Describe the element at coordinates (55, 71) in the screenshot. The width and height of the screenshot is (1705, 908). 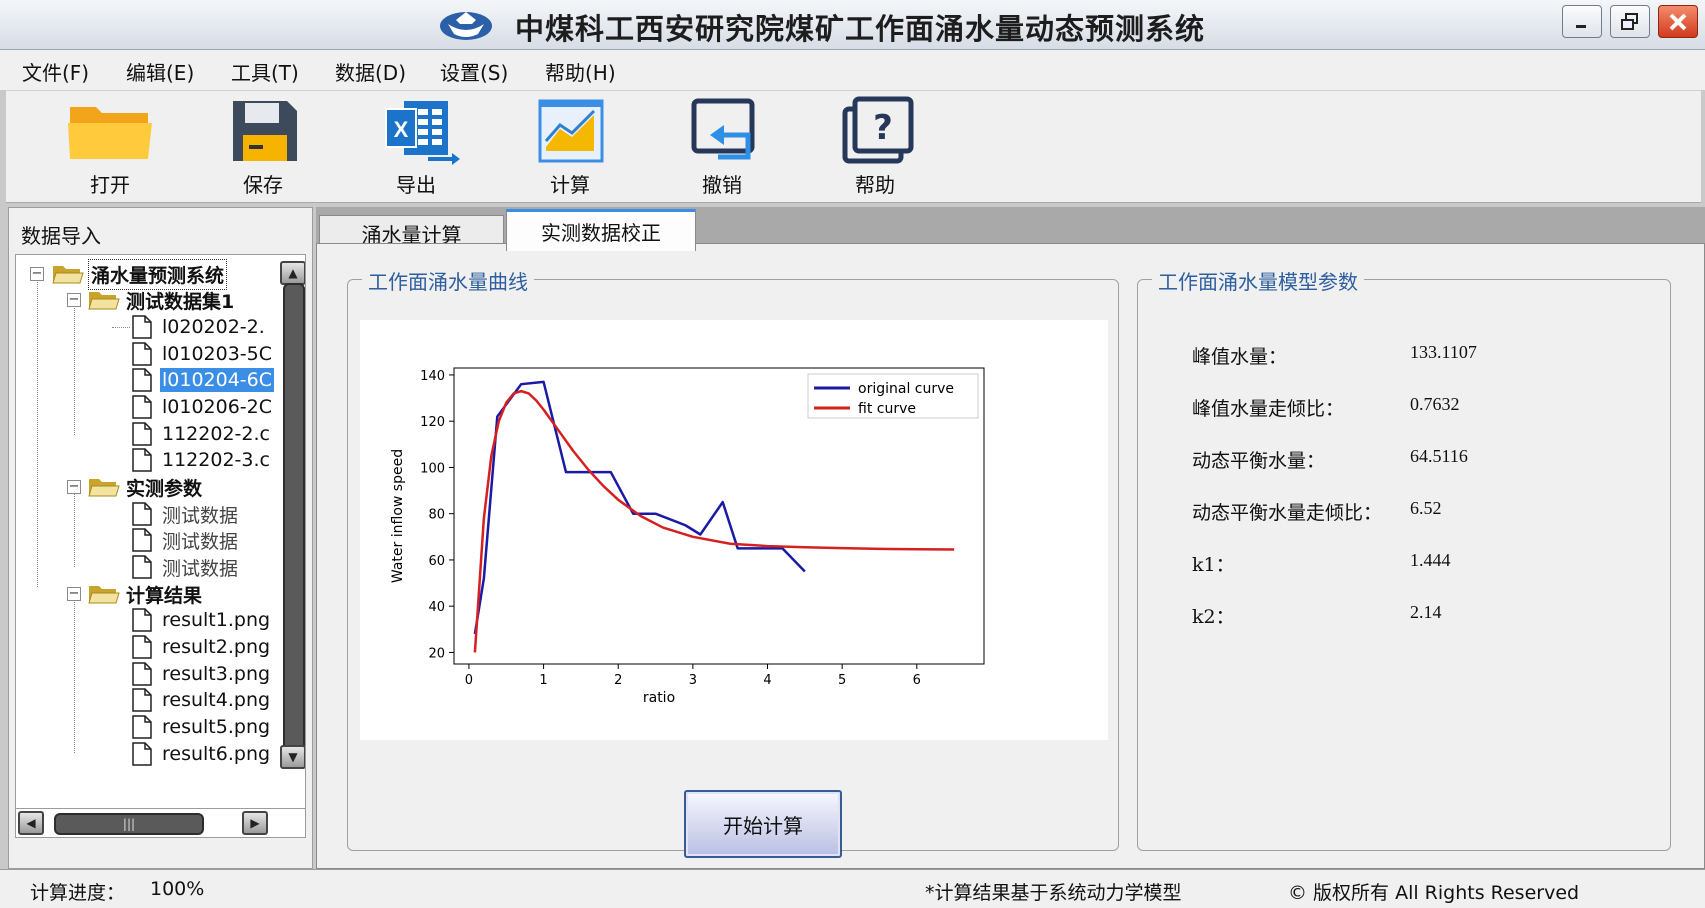
I see `menu-file: 文件(F)` at that location.